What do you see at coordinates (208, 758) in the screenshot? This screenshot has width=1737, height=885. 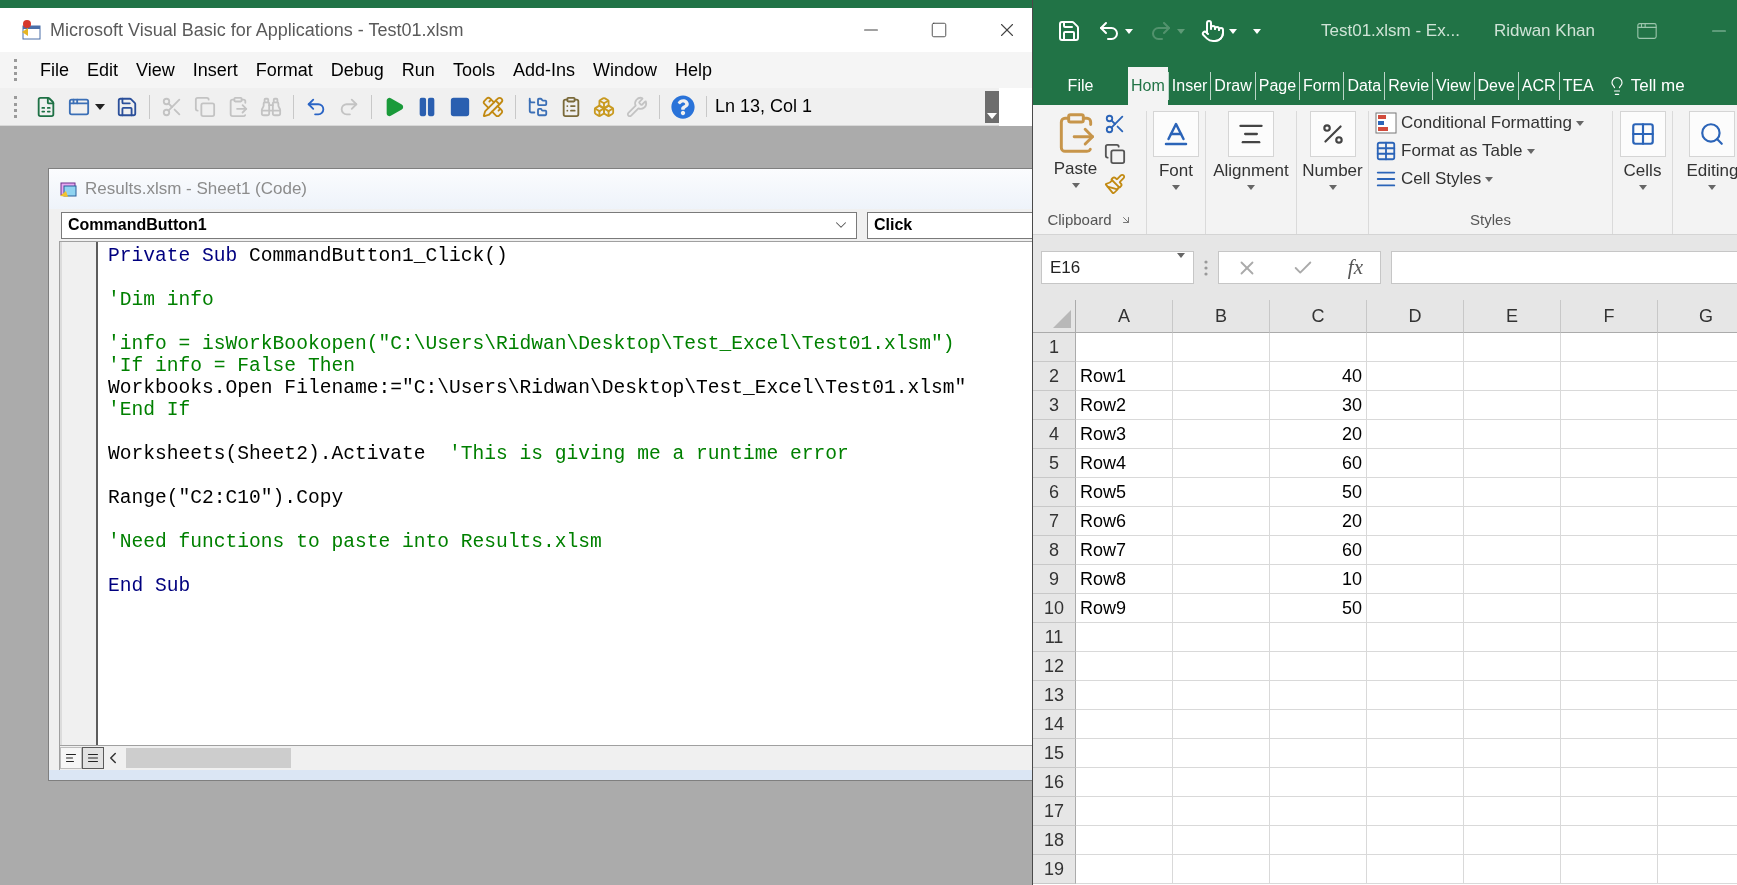 I see `scrollbar-thumb` at bounding box center [208, 758].